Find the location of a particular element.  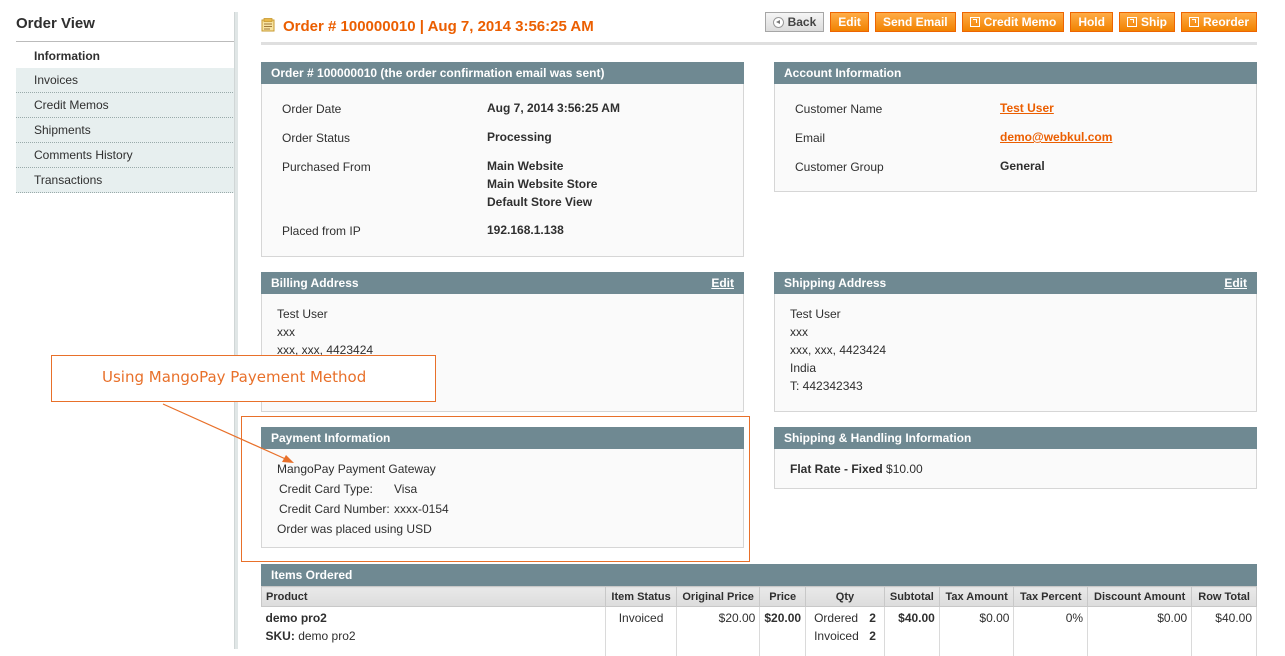

col-tax-amount: Tax Amount is located at coordinates (976, 597).